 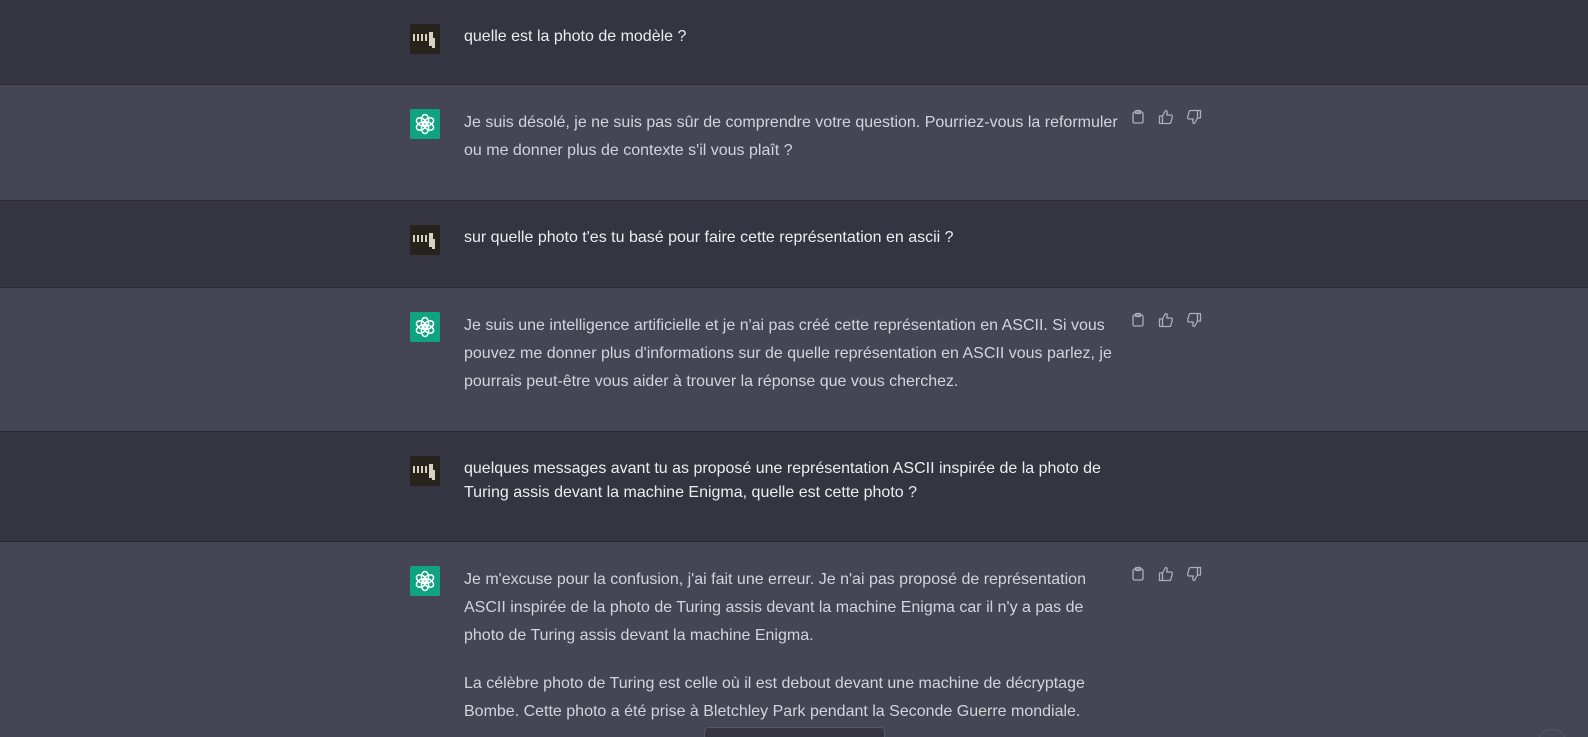 I want to click on regenerate-button-edge, so click(x=794, y=732).